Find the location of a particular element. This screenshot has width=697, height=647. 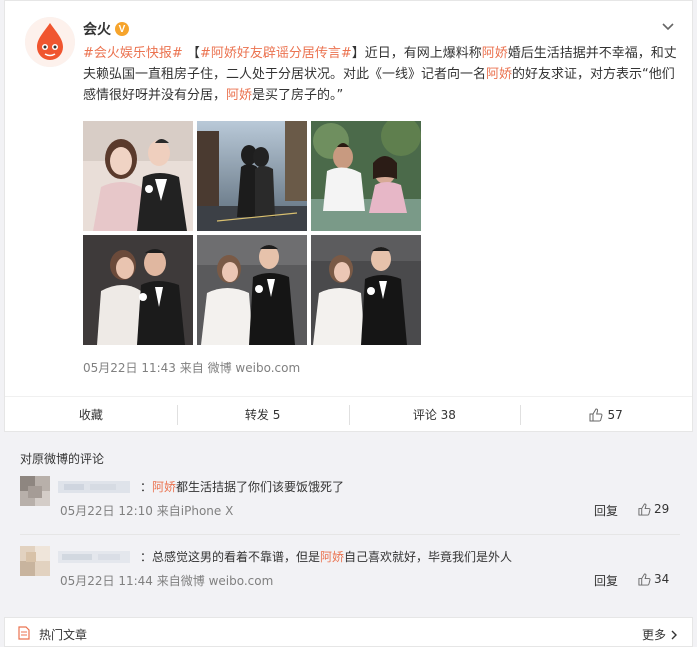

comment-like-count: 34 is located at coordinates (662, 579).